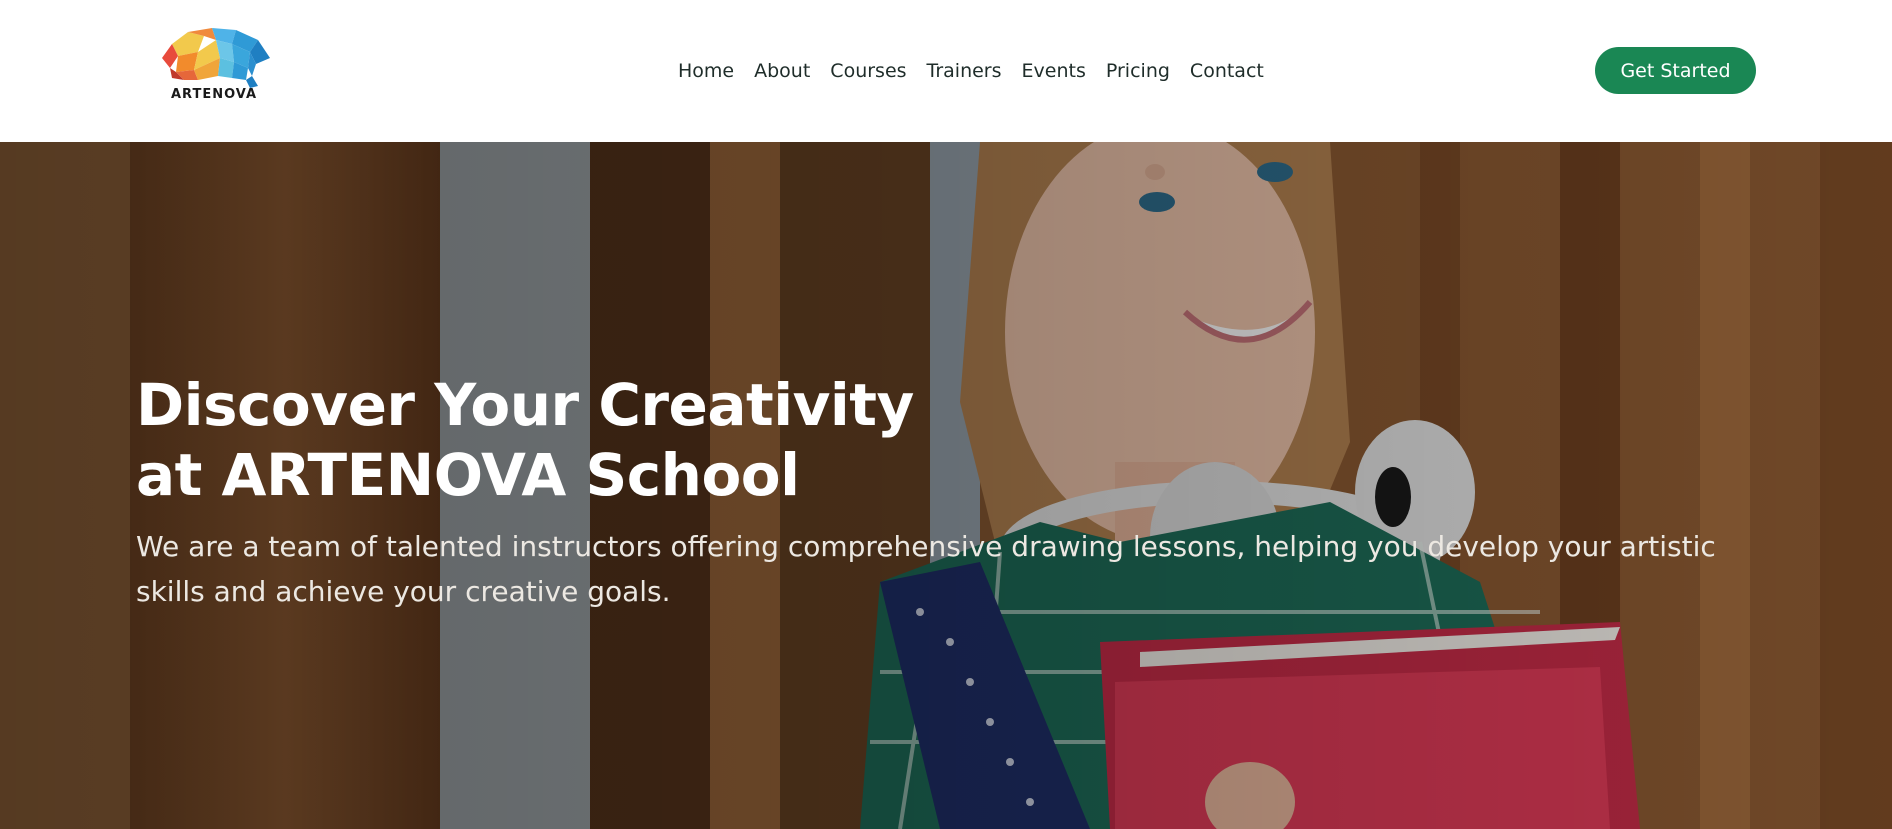 Image resolution: width=1892 pixels, height=829 pixels. I want to click on nav-trainers: Trainers, so click(964, 71).